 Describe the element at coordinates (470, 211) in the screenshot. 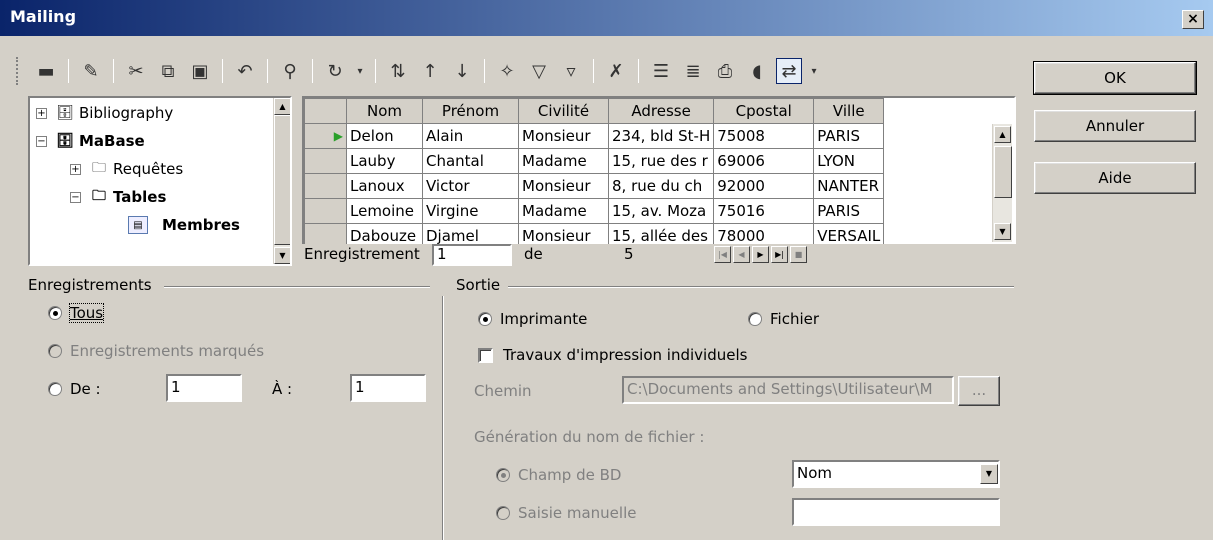

I see `table-cell: Virgine` at that location.